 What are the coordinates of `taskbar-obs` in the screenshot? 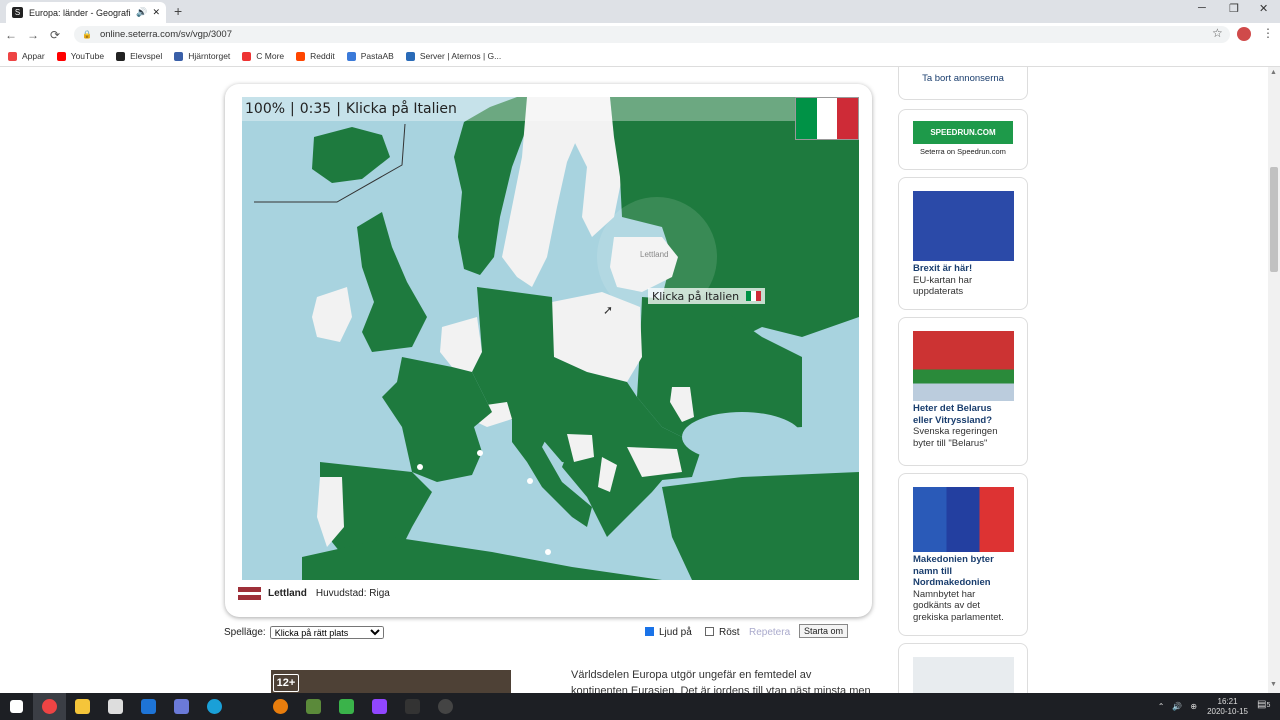 It's located at (445, 706).